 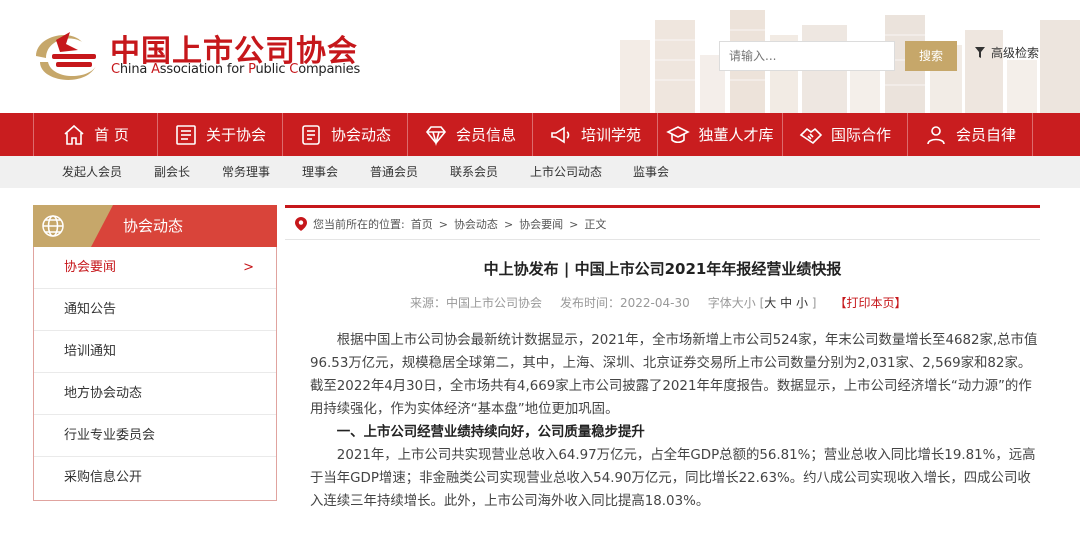 I want to click on advanced-search-label: 高级检索, so click(x=1015, y=53).